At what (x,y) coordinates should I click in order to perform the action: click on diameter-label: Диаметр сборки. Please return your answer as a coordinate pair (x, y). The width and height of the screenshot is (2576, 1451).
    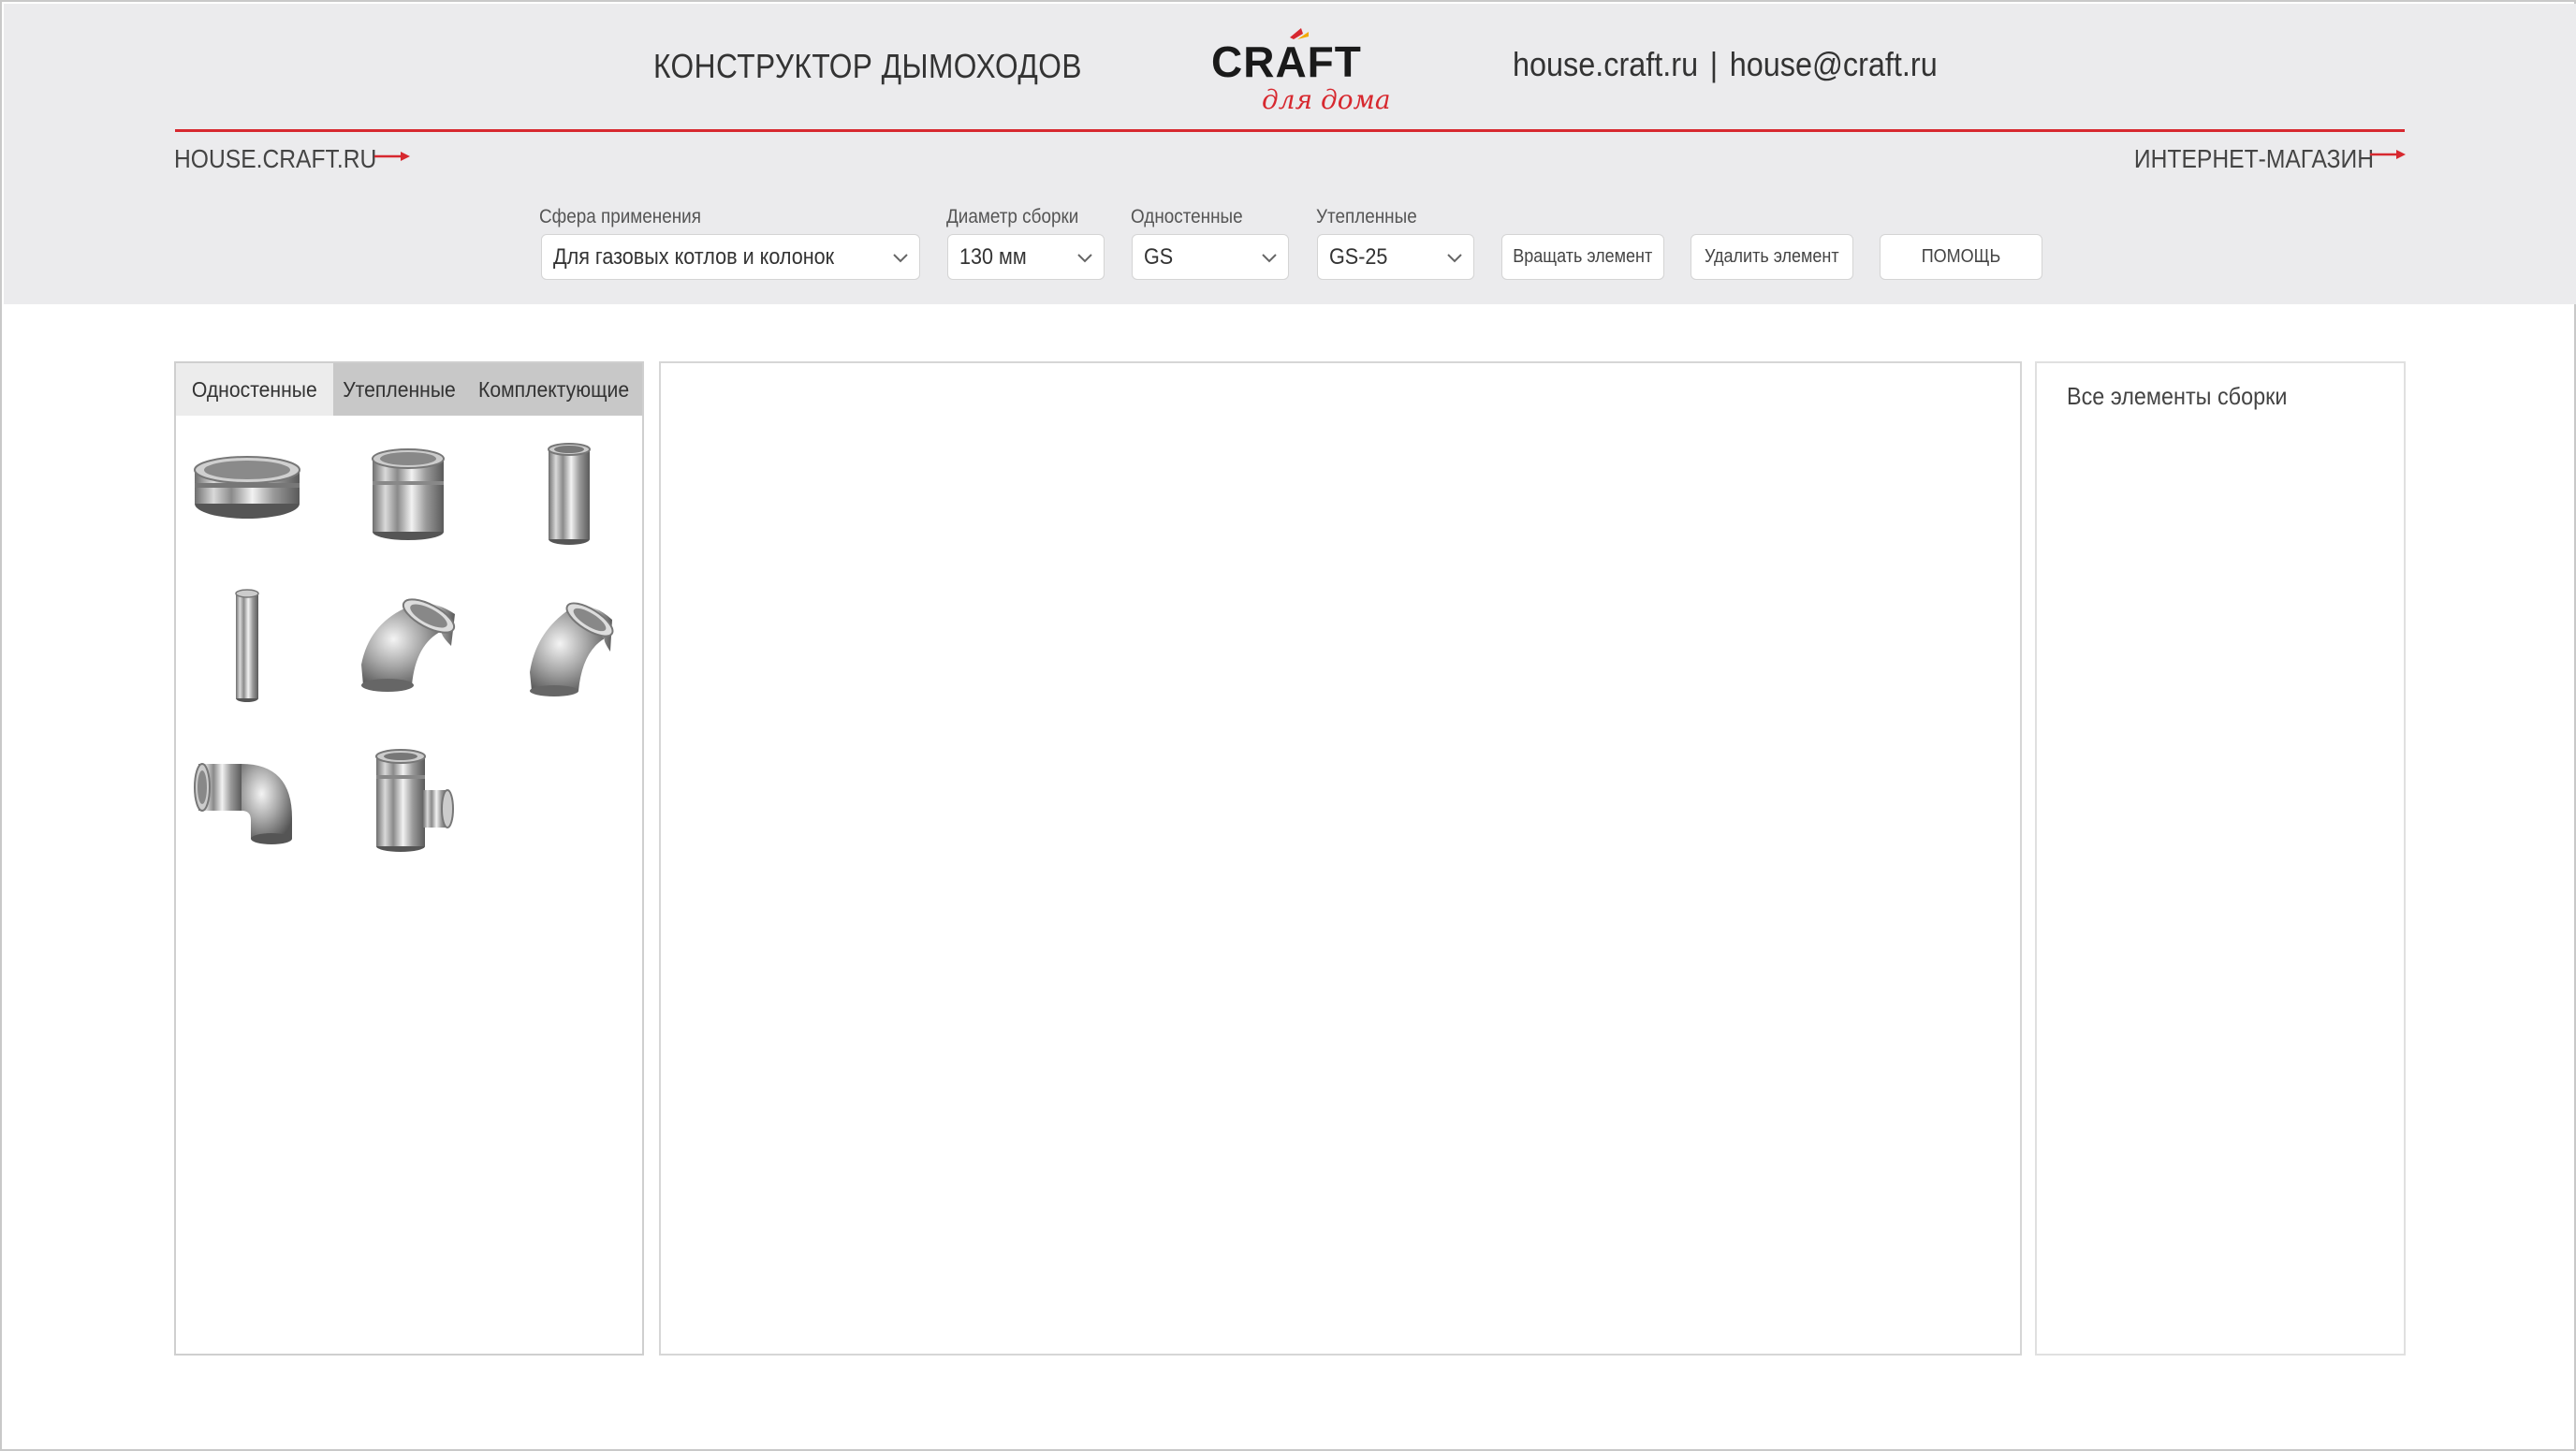
    Looking at the image, I should click on (1013, 217).